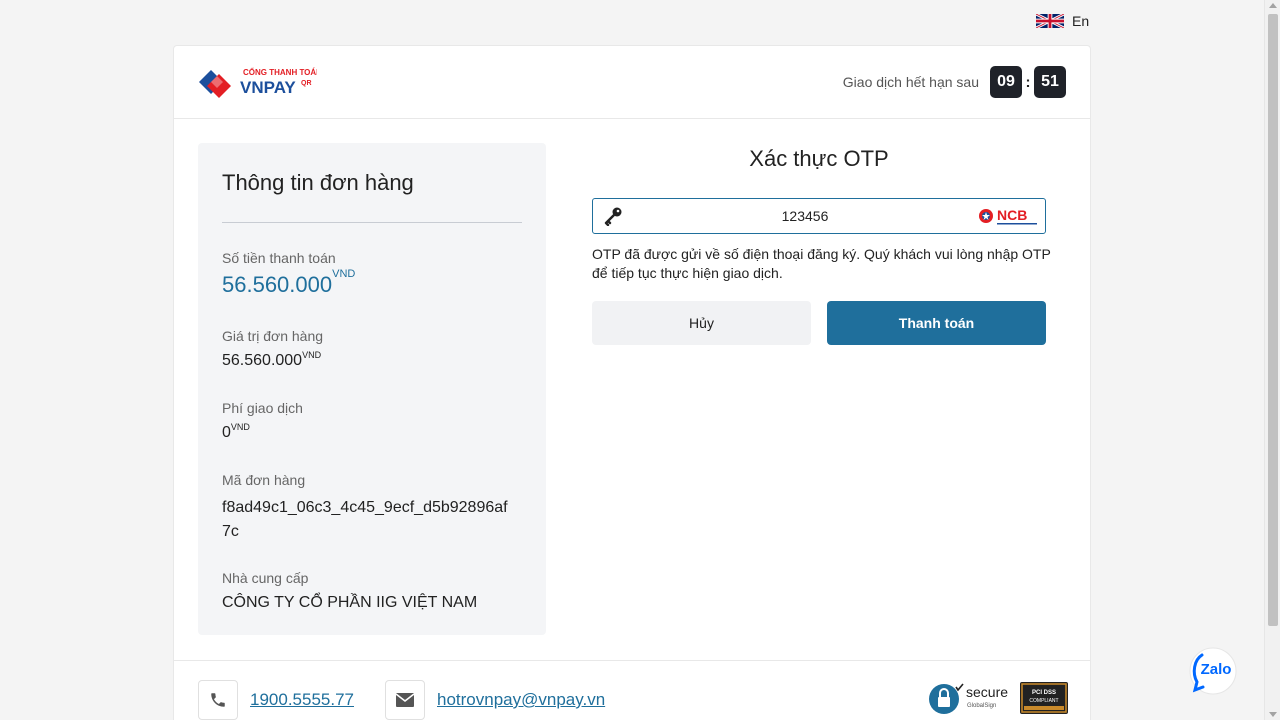 The image size is (1280, 720). What do you see at coordinates (218, 700) in the screenshot?
I see `phone-icon` at bounding box center [218, 700].